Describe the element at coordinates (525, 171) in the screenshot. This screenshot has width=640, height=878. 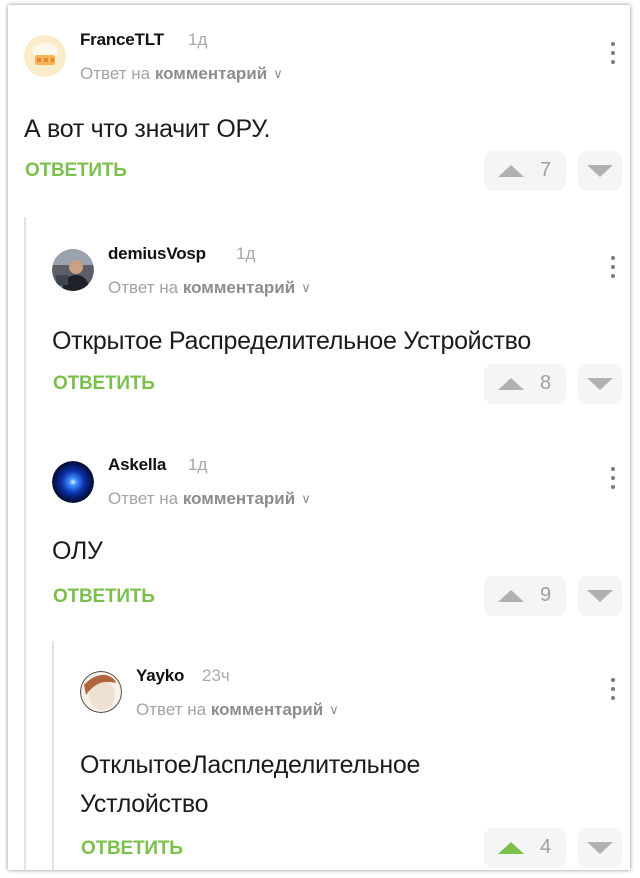
I see `upvote-button: 7` at that location.